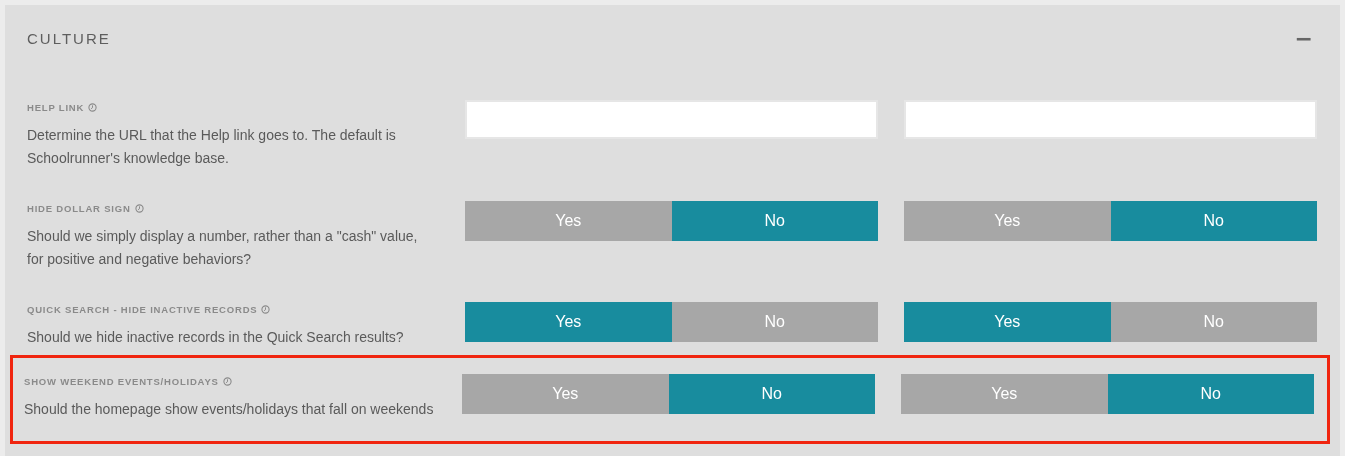 The image size is (1345, 456). What do you see at coordinates (69, 38) in the screenshot?
I see `section-title: CULTURE` at bounding box center [69, 38].